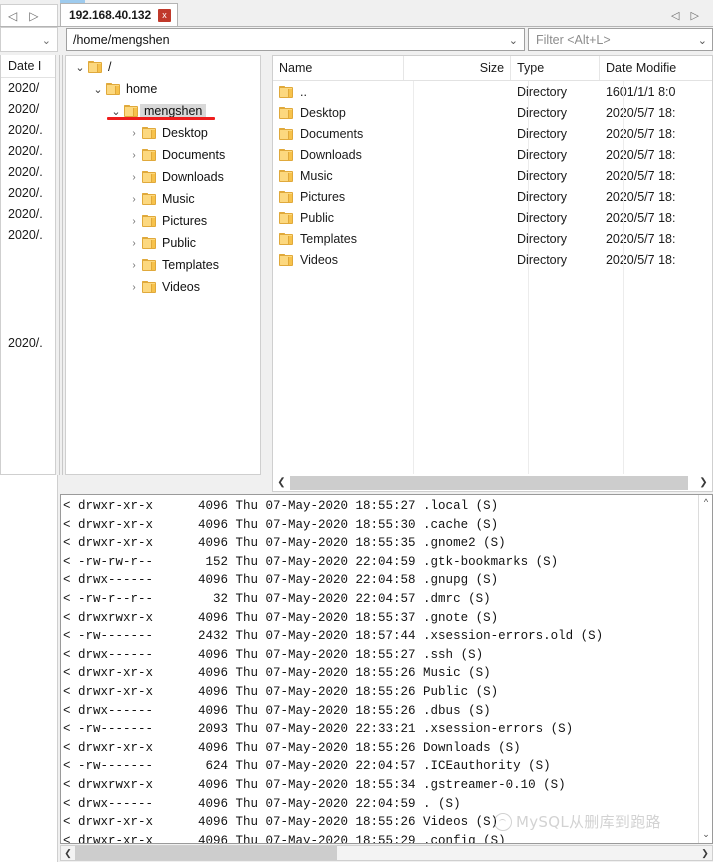 This screenshot has width=713, height=862. What do you see at coordinates (163, 133) in the screenshot?
I see `tree-node-Desktop: › Desktop` at bounding box center [163, 133].